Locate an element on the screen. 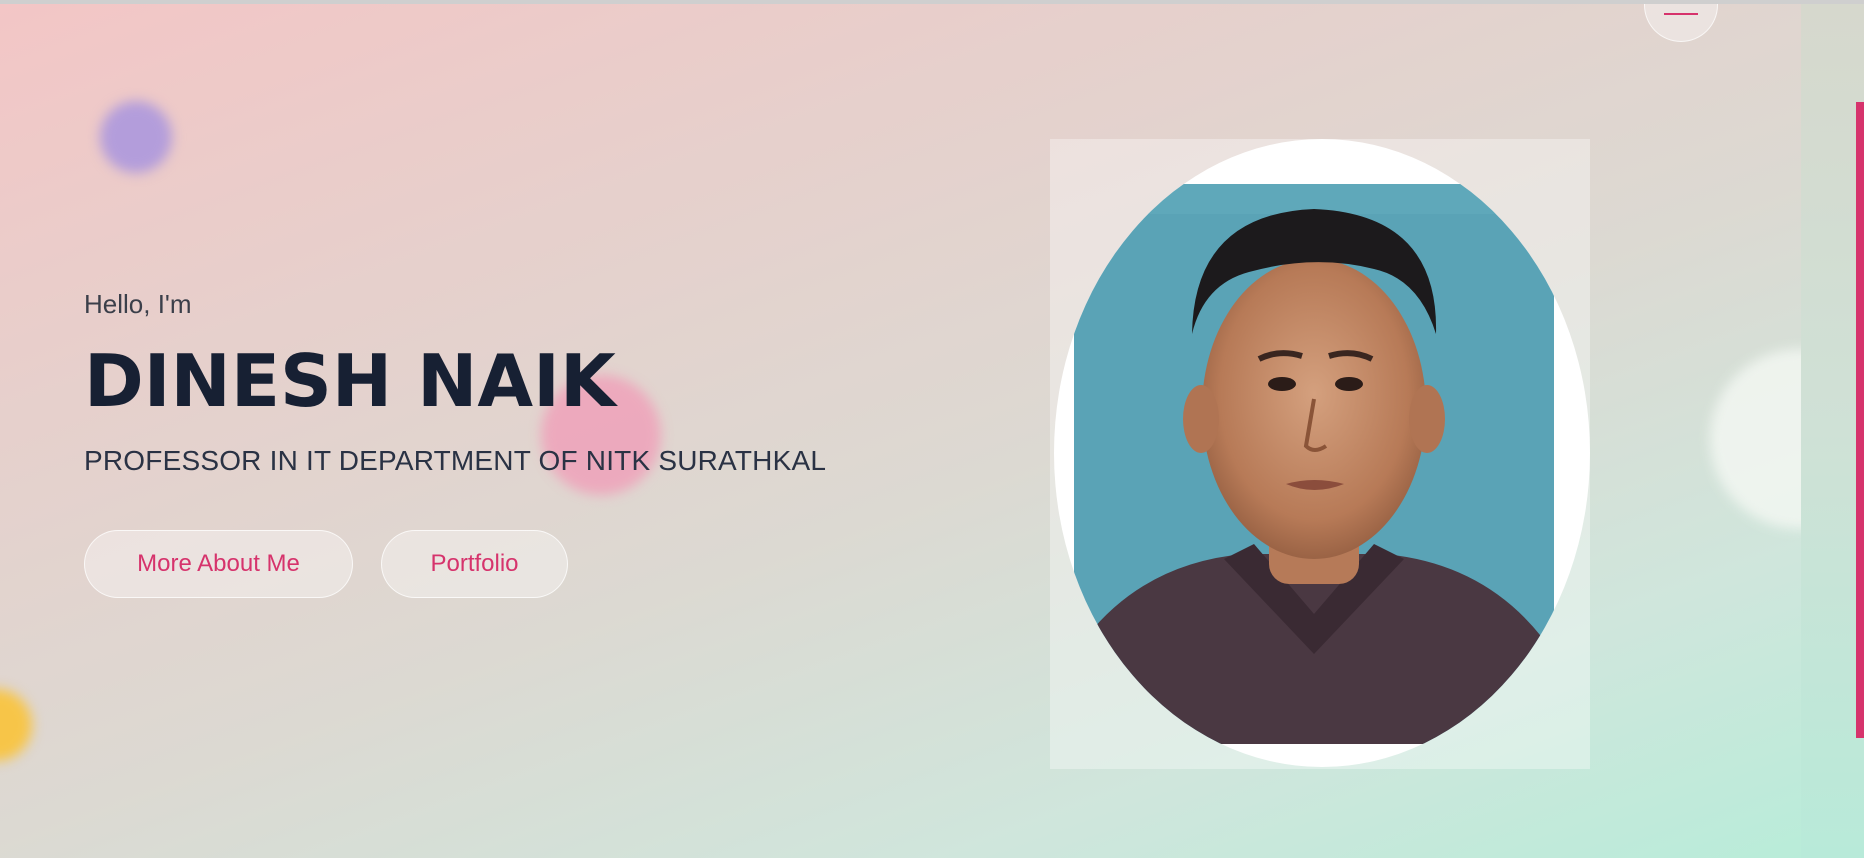 This screenshot has height=858, width=1864. decorative-white-blob is located at coordinates (1755, 439).